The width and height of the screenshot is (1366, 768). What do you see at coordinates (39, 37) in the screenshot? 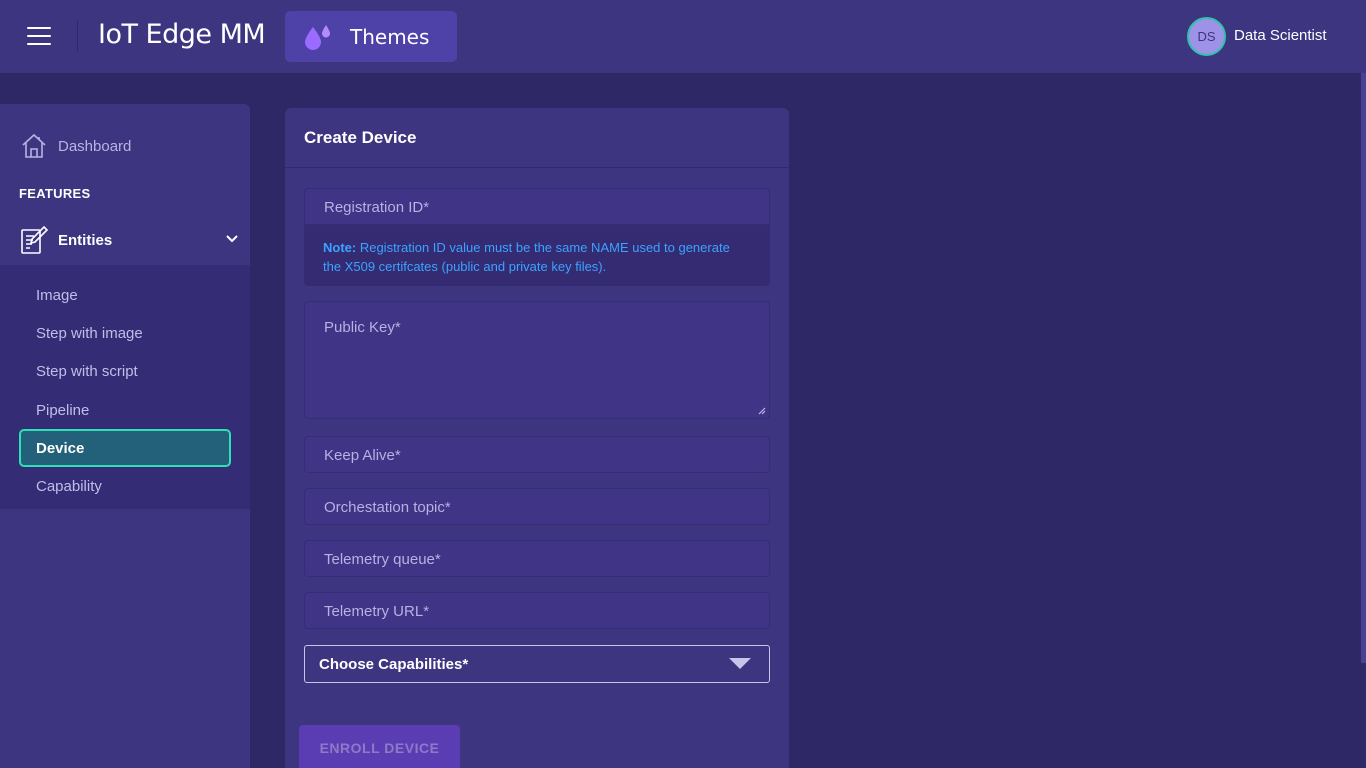
I see `menu-toggle-icon` at bounding box center [39, 37].